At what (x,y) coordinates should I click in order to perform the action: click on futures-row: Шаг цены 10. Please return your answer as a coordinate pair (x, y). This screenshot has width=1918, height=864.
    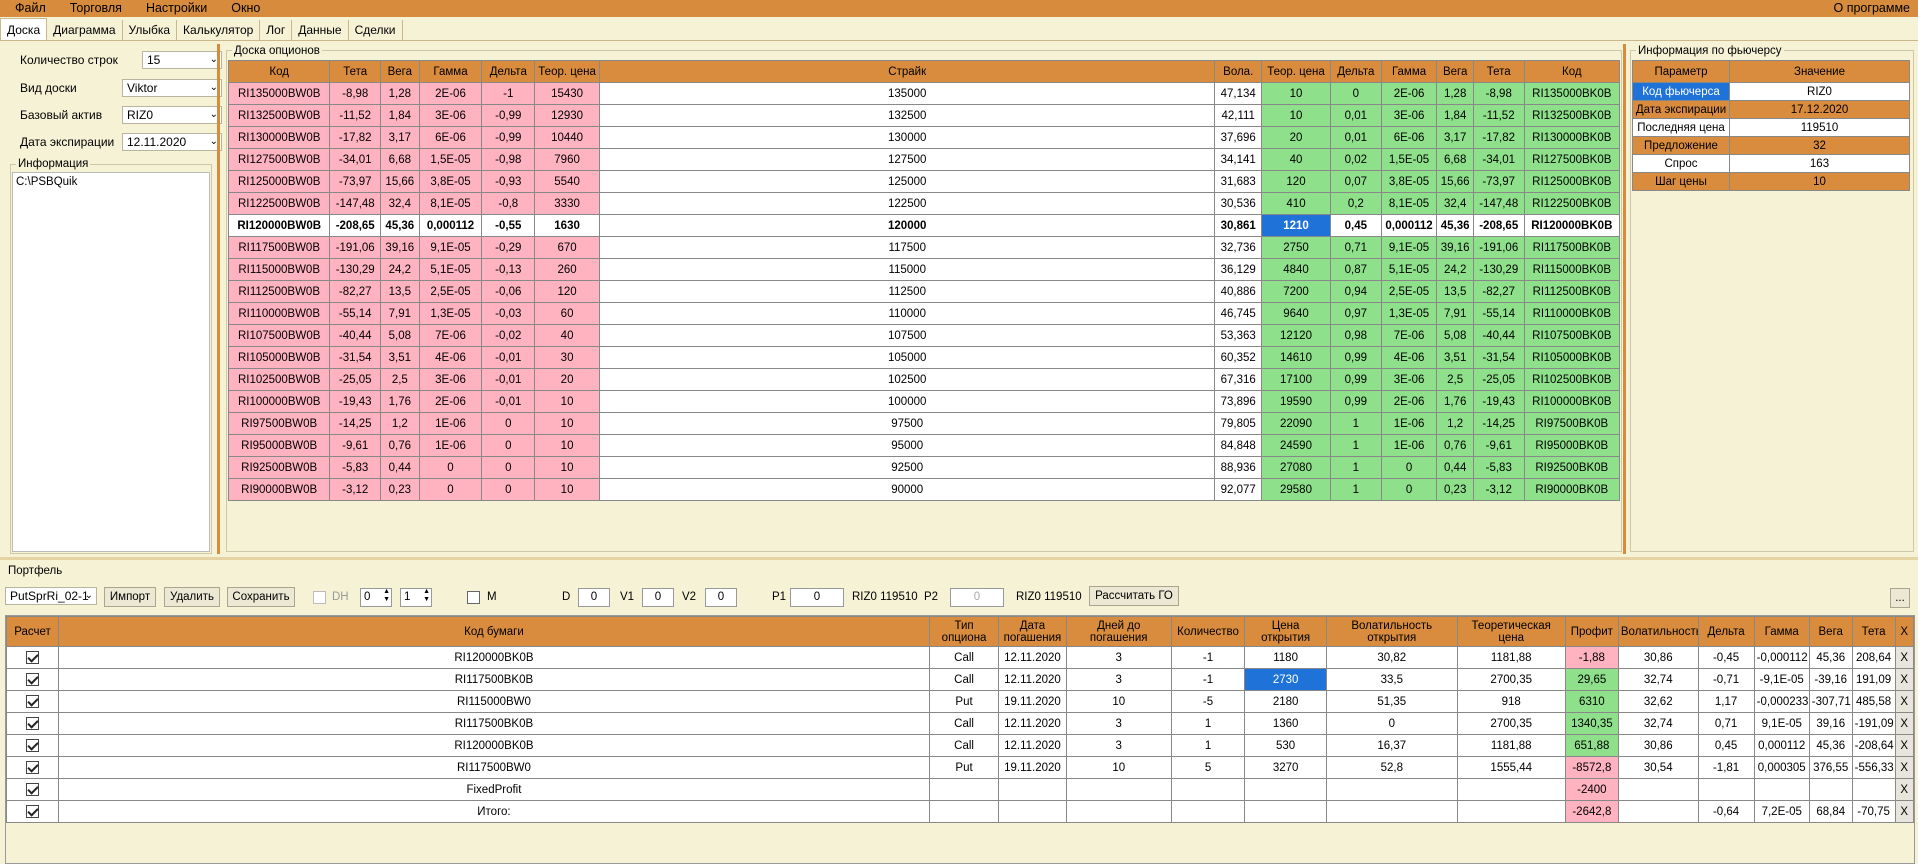
    Looking at the image, I should click on (1771, 181).